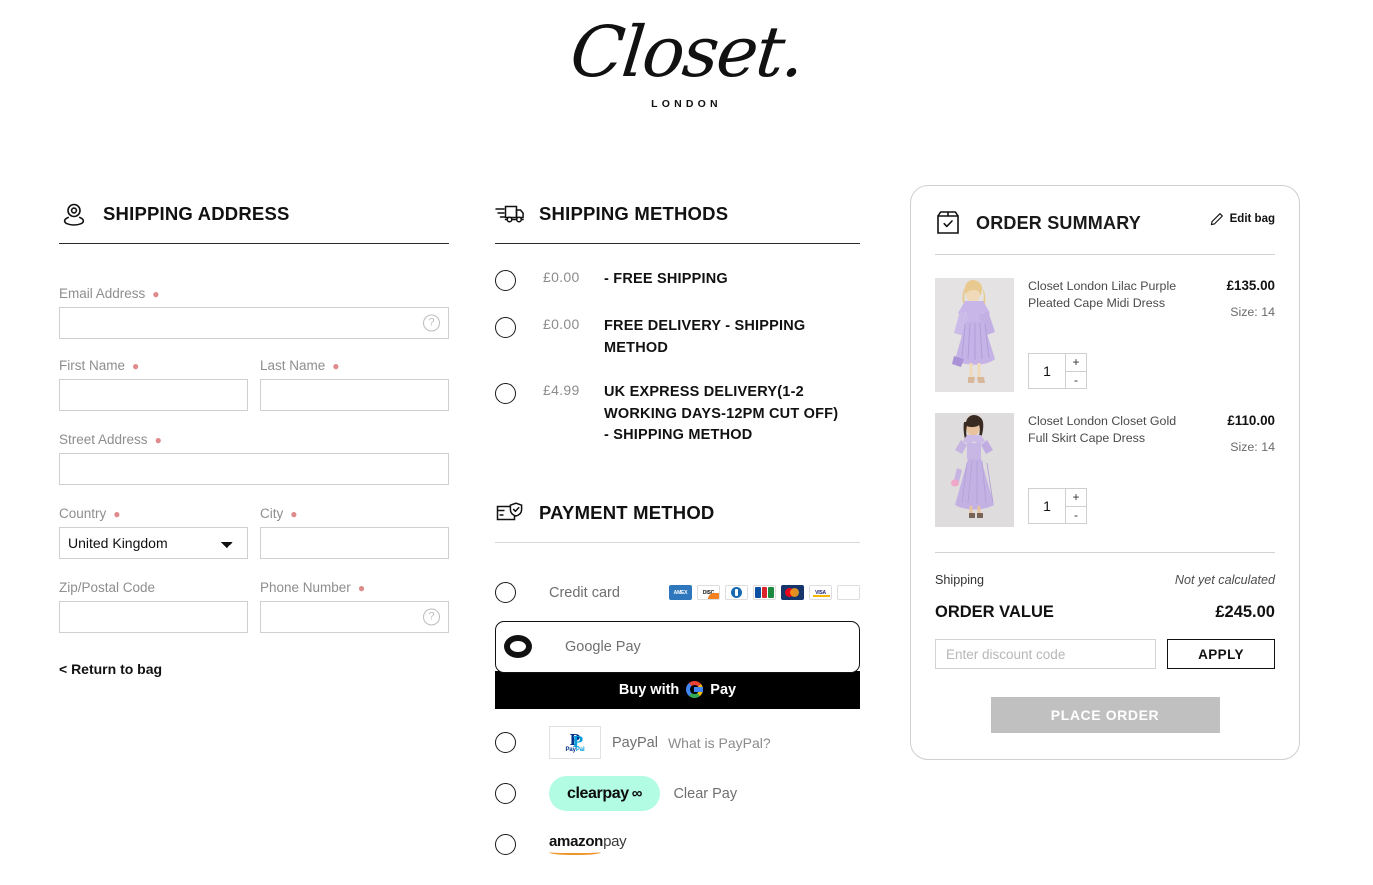 The height and width of the screenshot is (885, 1373). What do you see at coordinates (723, 689) in the screenshot?
I see `gpay-button-suffix: Pay` at bounding box center [723, 689].